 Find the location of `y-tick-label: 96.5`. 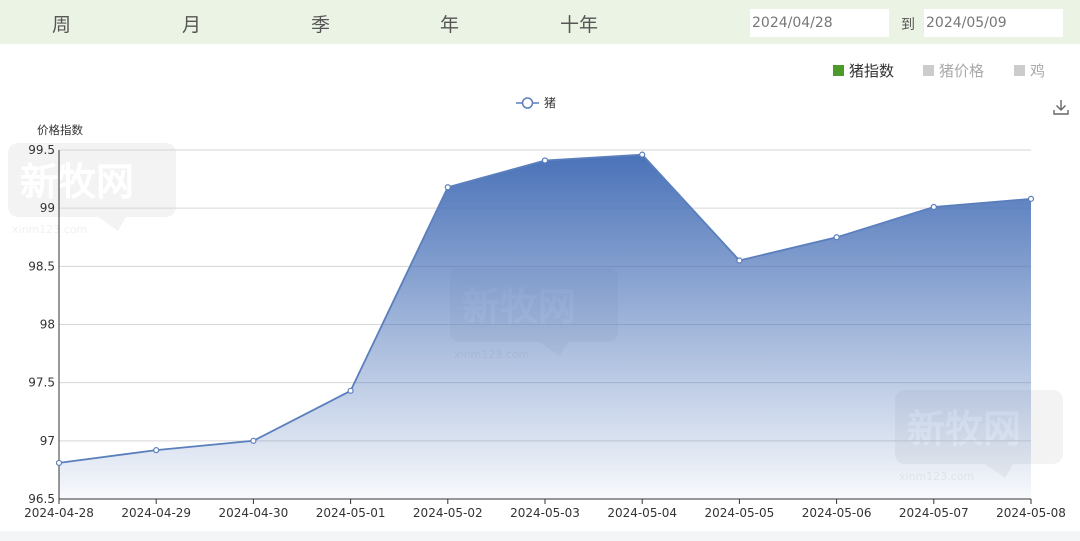

y-tick-label: 96.5 is located at coordinates (41, 499).